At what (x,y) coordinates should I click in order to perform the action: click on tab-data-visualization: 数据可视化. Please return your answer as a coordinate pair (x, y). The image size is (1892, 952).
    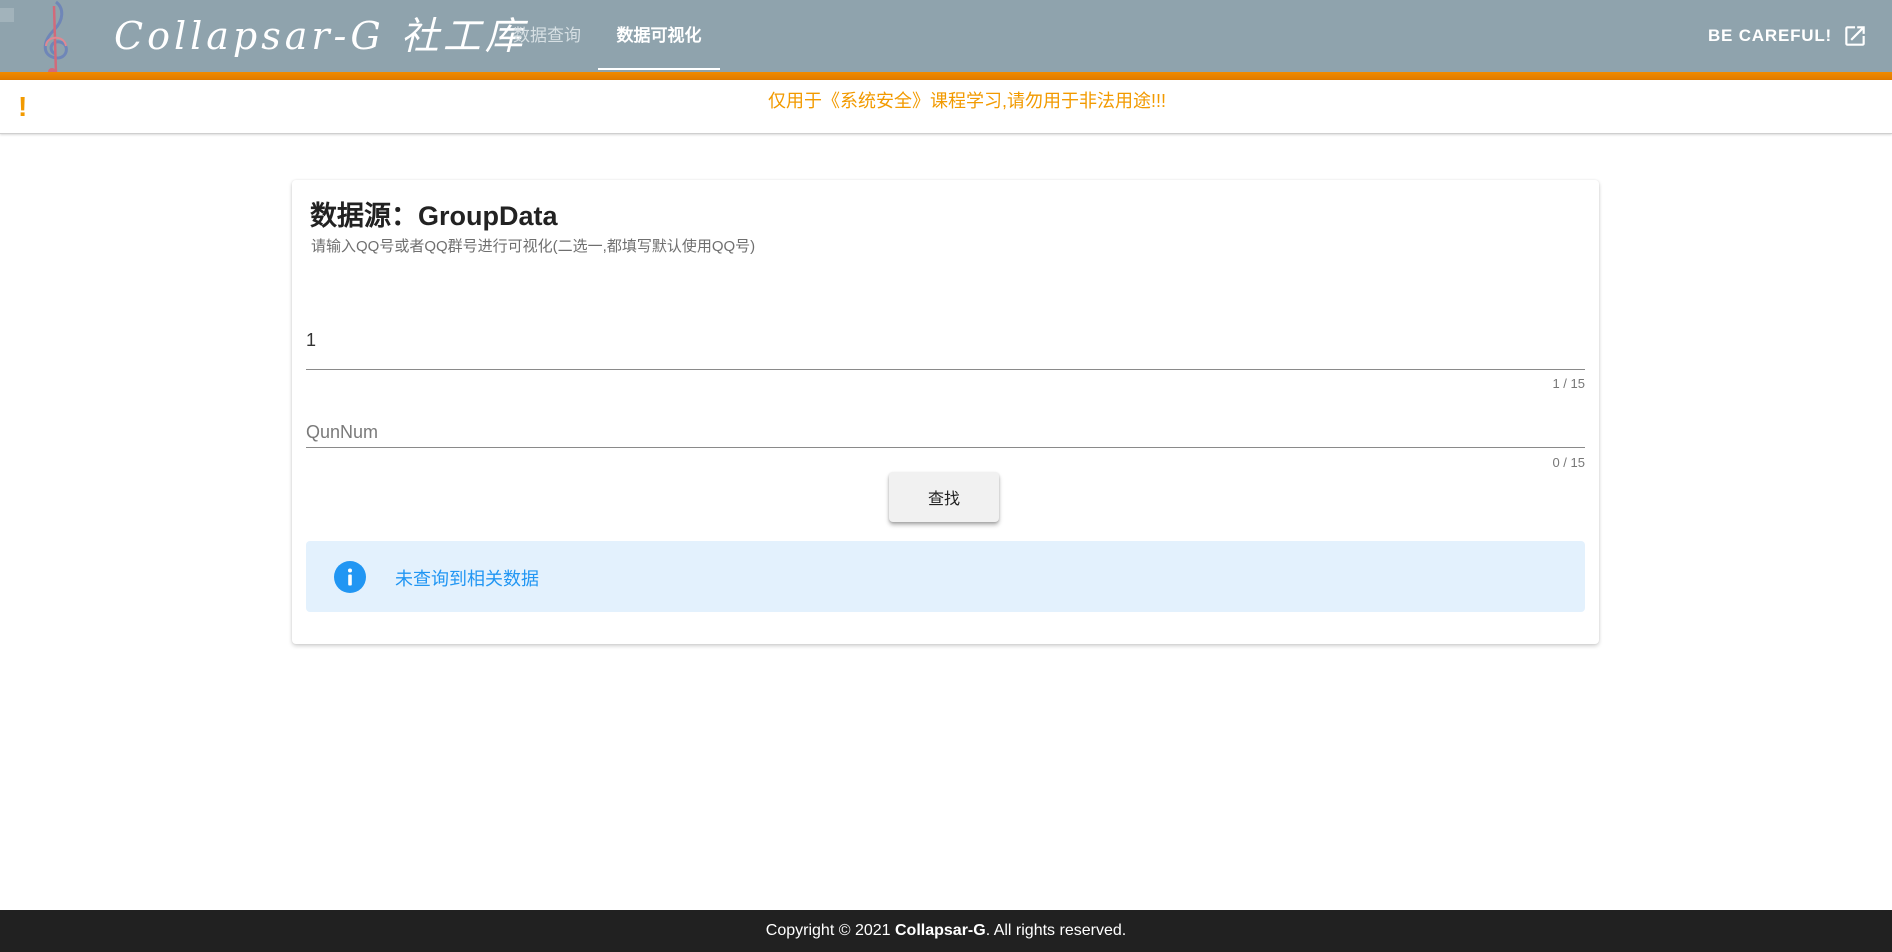
    Looking at the image, I should click on (659, 36).